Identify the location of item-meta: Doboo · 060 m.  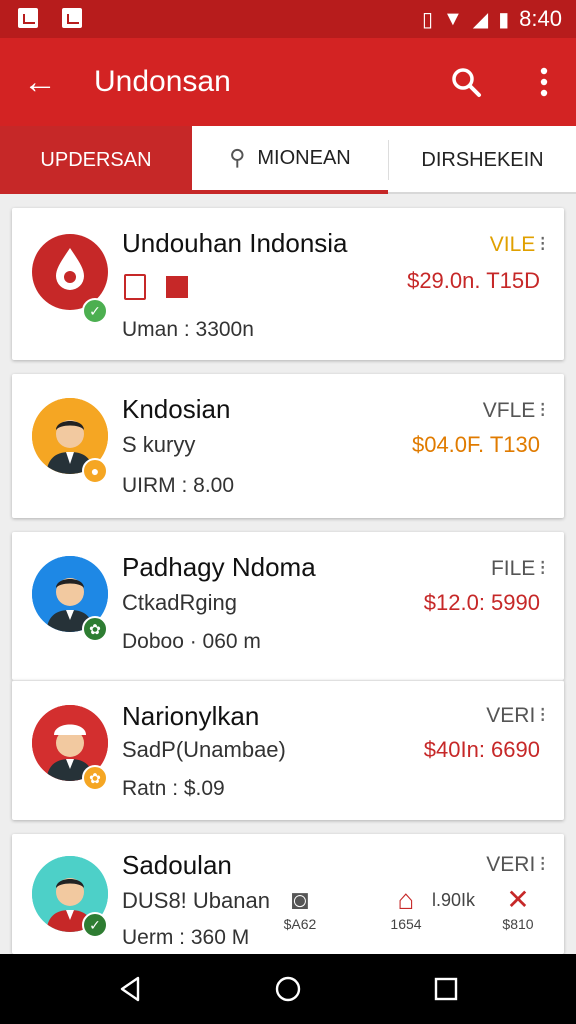
(191, 641).